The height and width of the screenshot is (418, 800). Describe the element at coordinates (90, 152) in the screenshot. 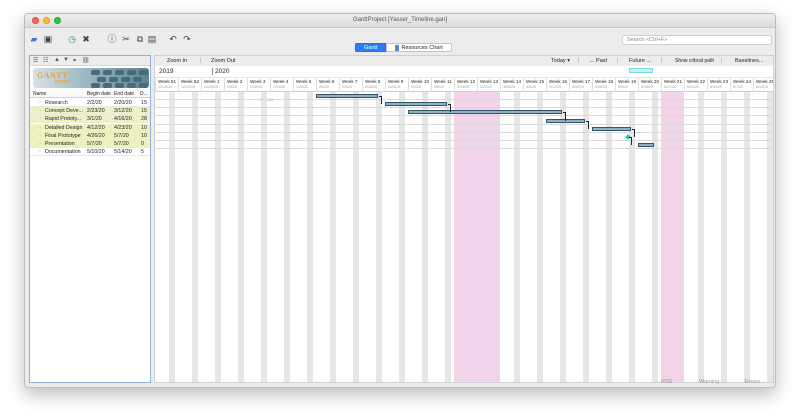

I see `task-row: ◦ Documentation 5/10/20 5/14/20 5` at that location.